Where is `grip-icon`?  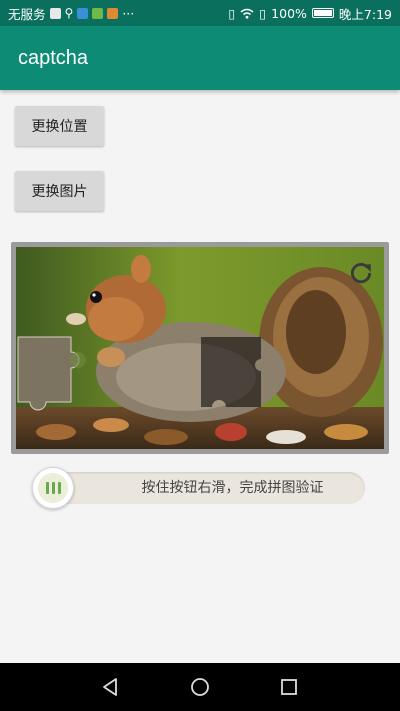 grip-icon is located at coordinates (53, 488).